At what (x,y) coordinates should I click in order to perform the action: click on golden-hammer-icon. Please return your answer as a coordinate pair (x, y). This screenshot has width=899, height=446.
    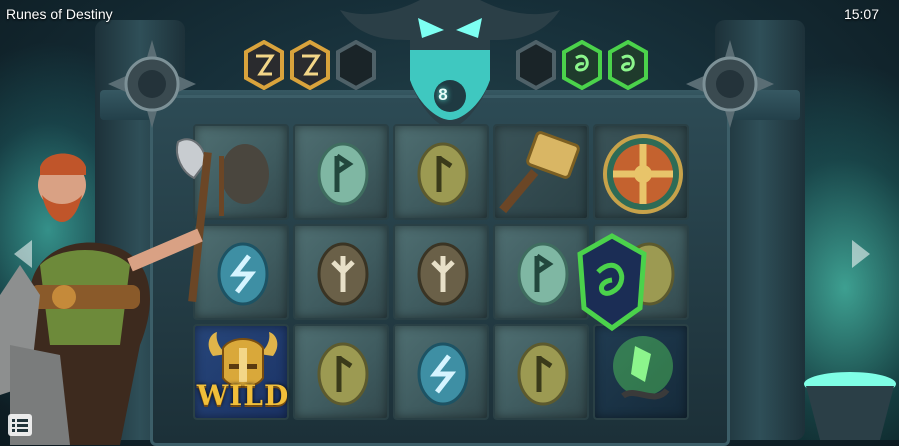
    Looking at the image, I should click on (539, 172).